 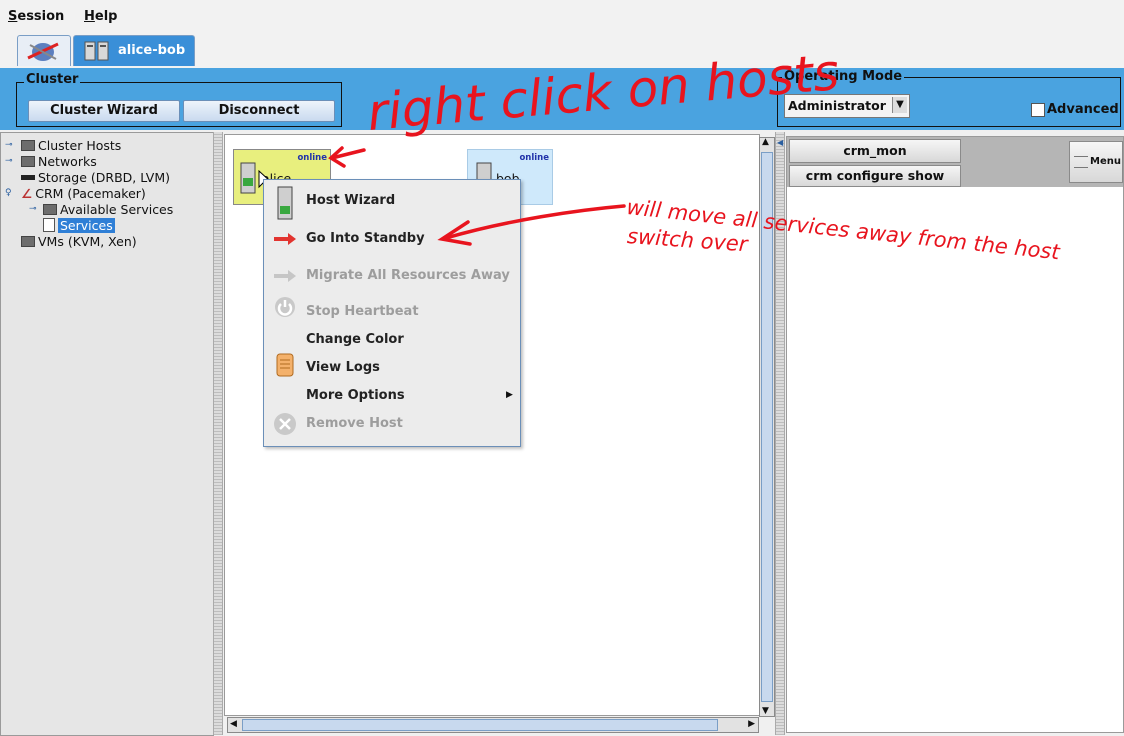 I want to click on menu-button-label: Menu, so click(x=1105, y=161).